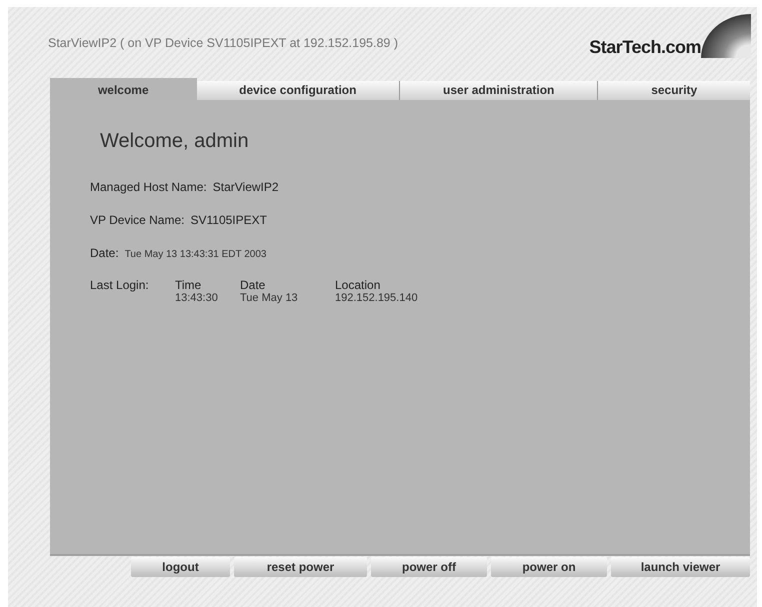  Describe the element at coordinates (188, 285) in the screenshot. I see `column-header: Time` at that location.